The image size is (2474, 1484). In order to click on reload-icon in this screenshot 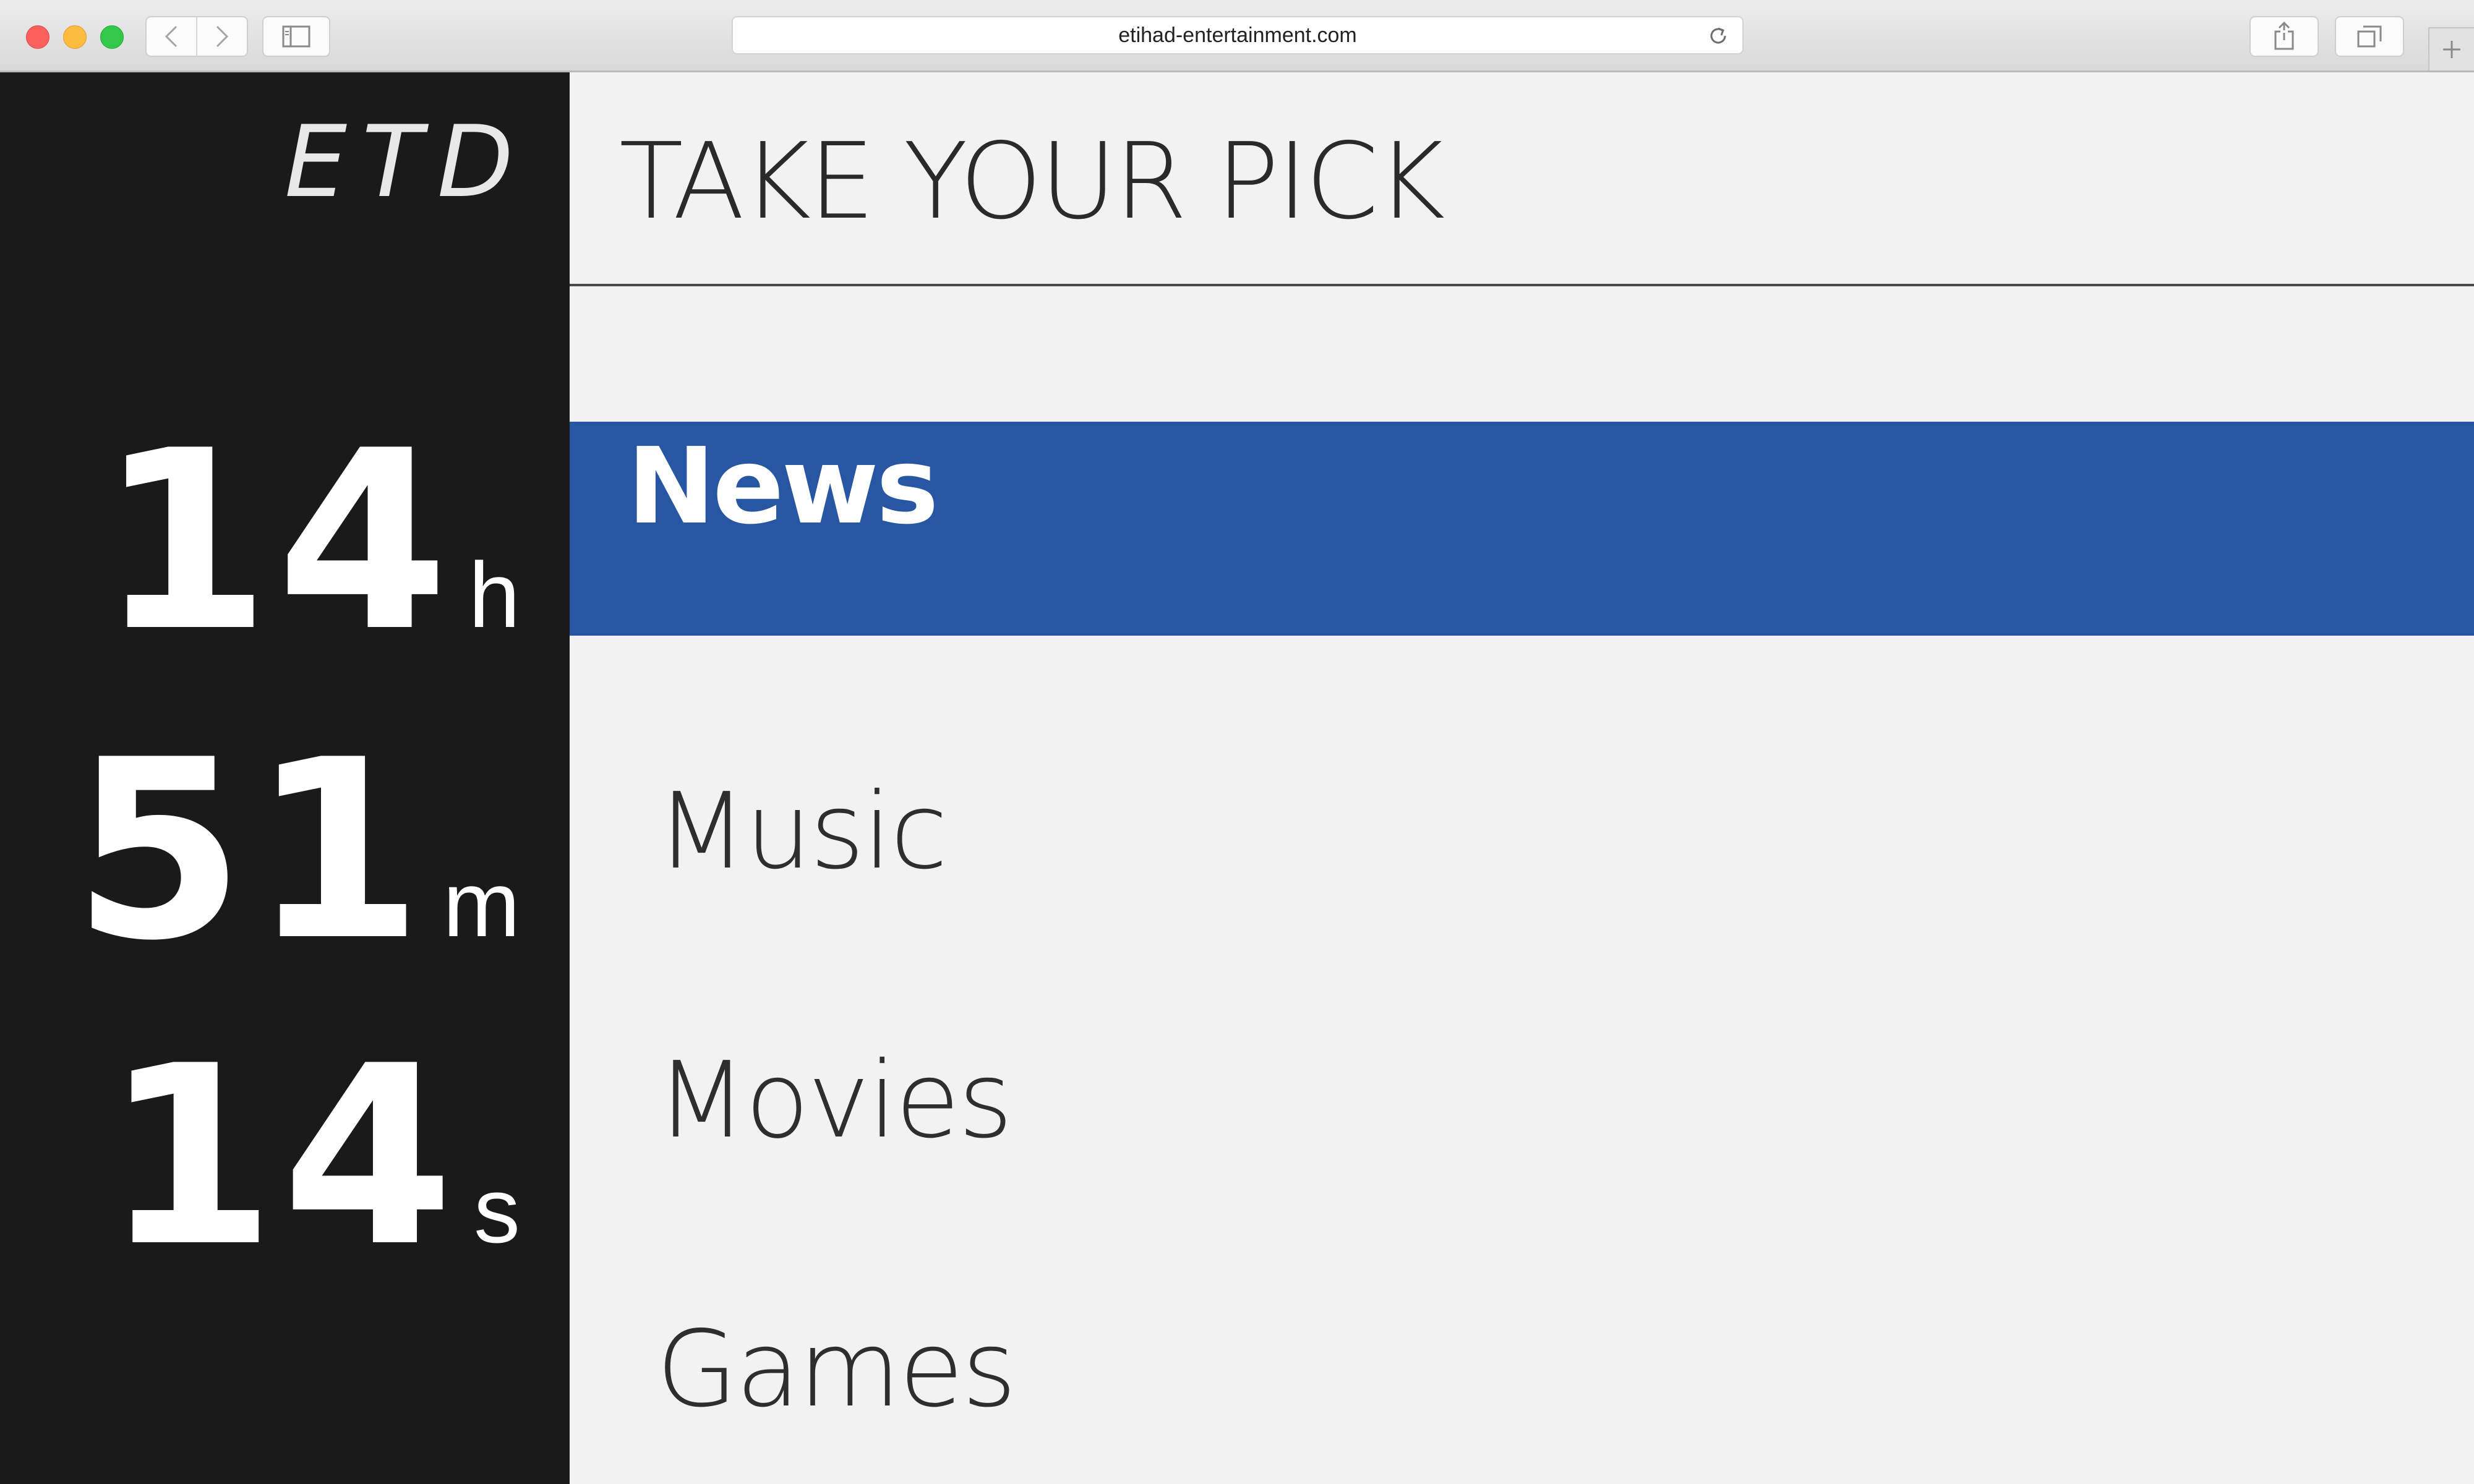, I will do `click(1719, 35)`.